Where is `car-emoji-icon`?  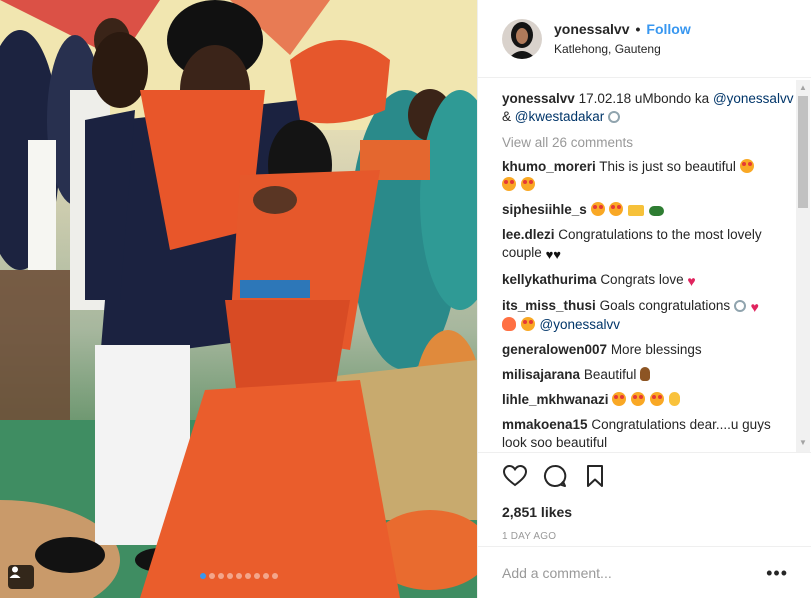 car-emoji-icon is located at coordinates (656, 211).